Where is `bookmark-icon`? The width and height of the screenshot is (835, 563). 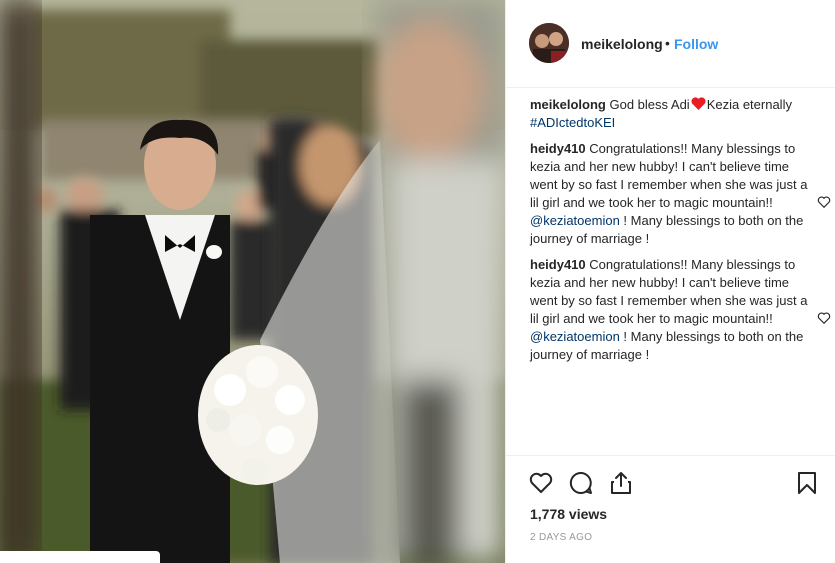 bookmark-icon is located at coordinates (807, 483).